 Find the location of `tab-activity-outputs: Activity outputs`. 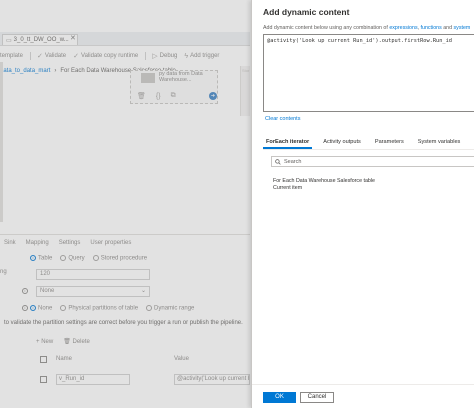

tab-activity-outputs: Activity outputs is located at coordinates (342, 143).